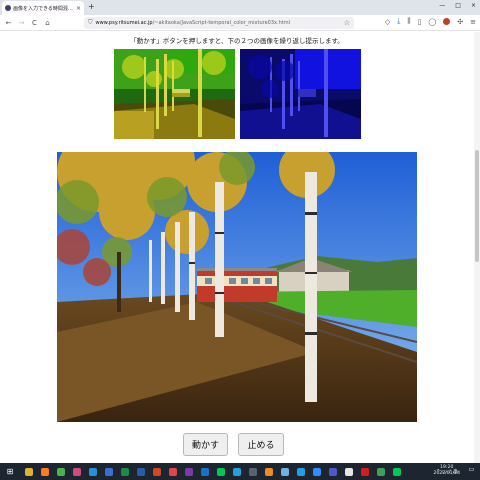 This screenshot has width=480, height=480. What do you see at coordinates (398, 21) in the screenshot?
I see `downloads-icon: ⤓` at bounding box center [398, 21].